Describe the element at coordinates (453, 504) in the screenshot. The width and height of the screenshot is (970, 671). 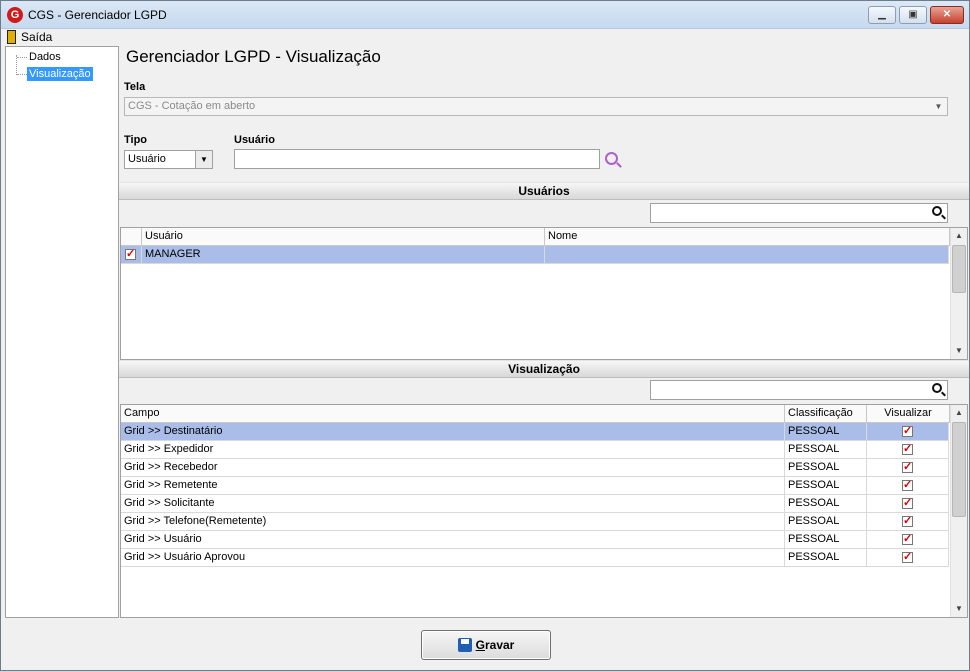
I see `cell-campo: Grid >> Solicitante` at that location.